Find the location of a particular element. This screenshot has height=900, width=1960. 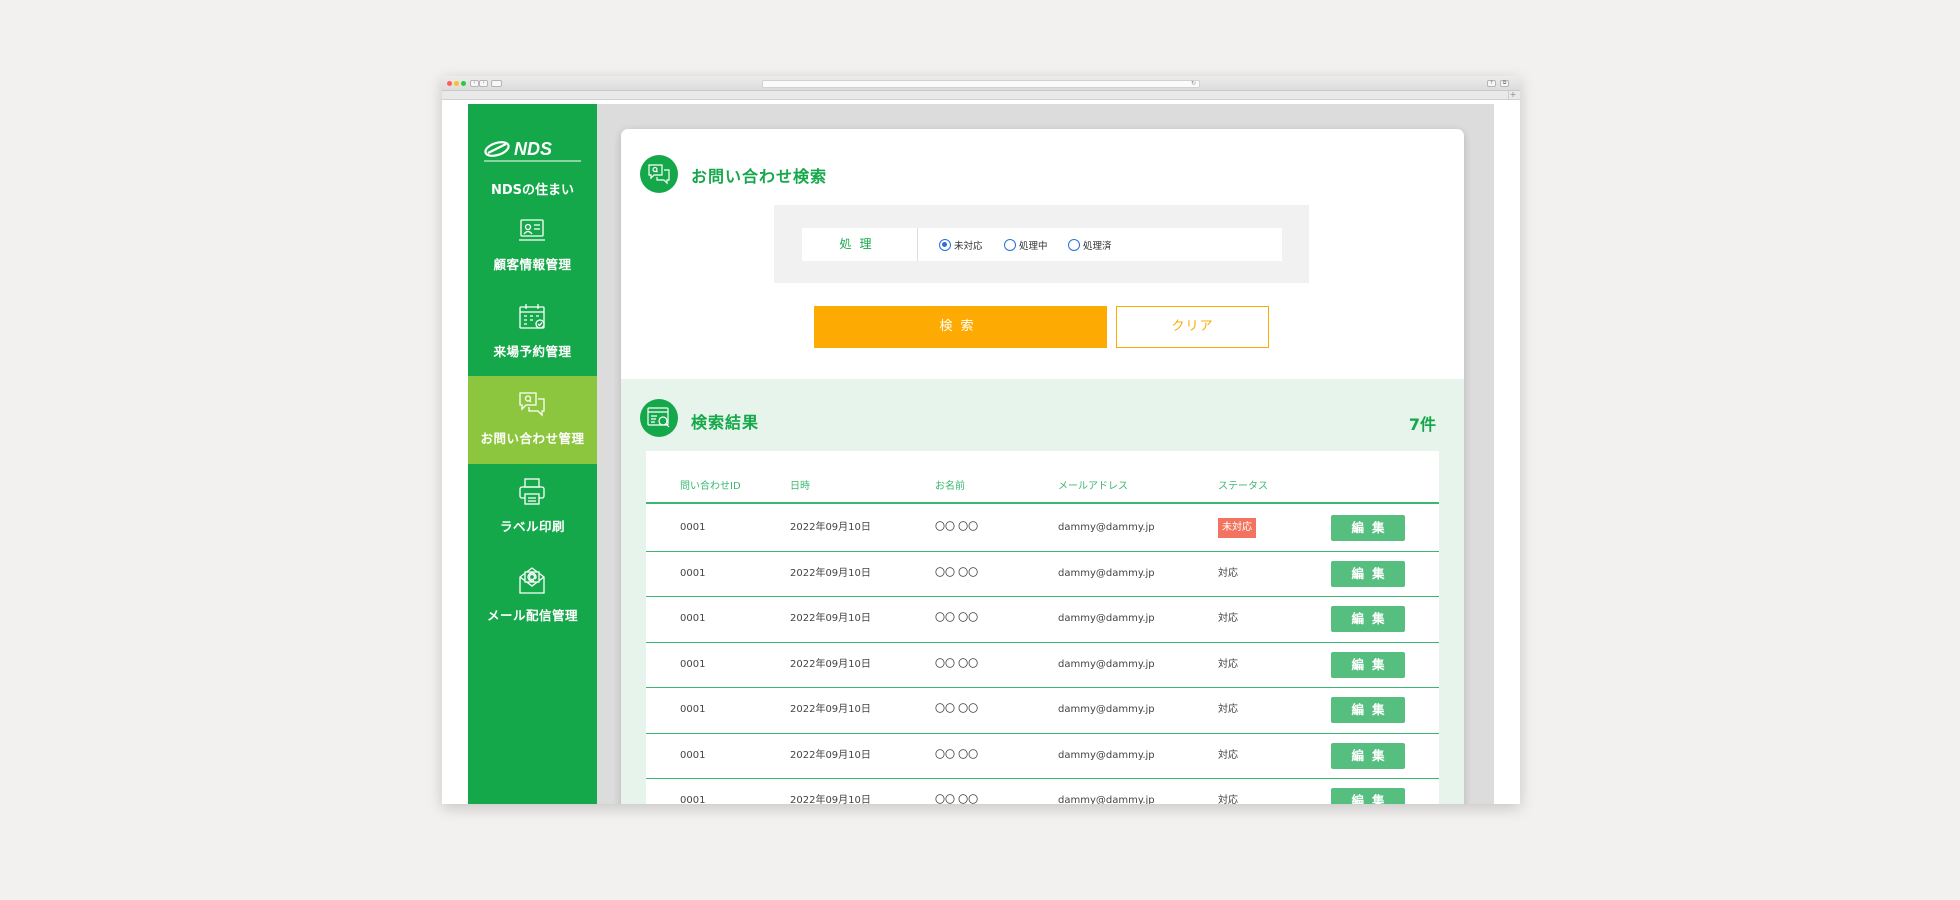

radio-label: 未対応 is located at coordinates (968, 246).